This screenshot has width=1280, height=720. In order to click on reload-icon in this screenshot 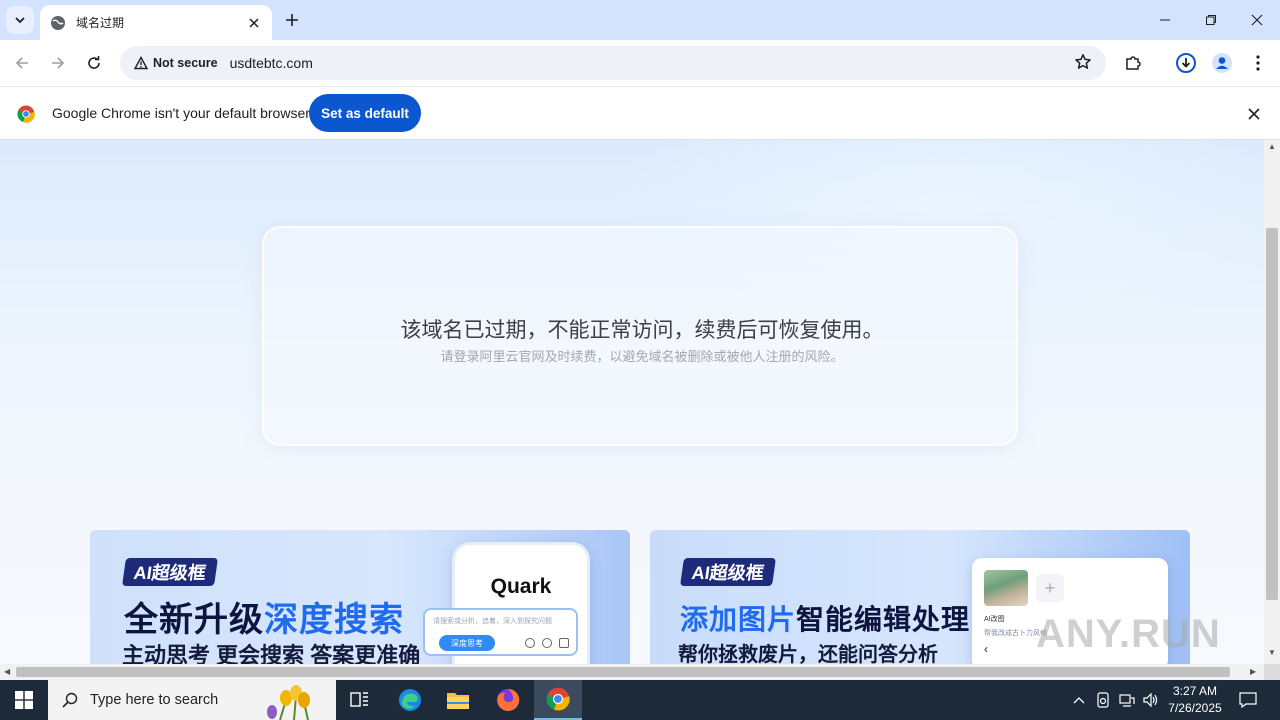, I will do `click(94, 62)`.